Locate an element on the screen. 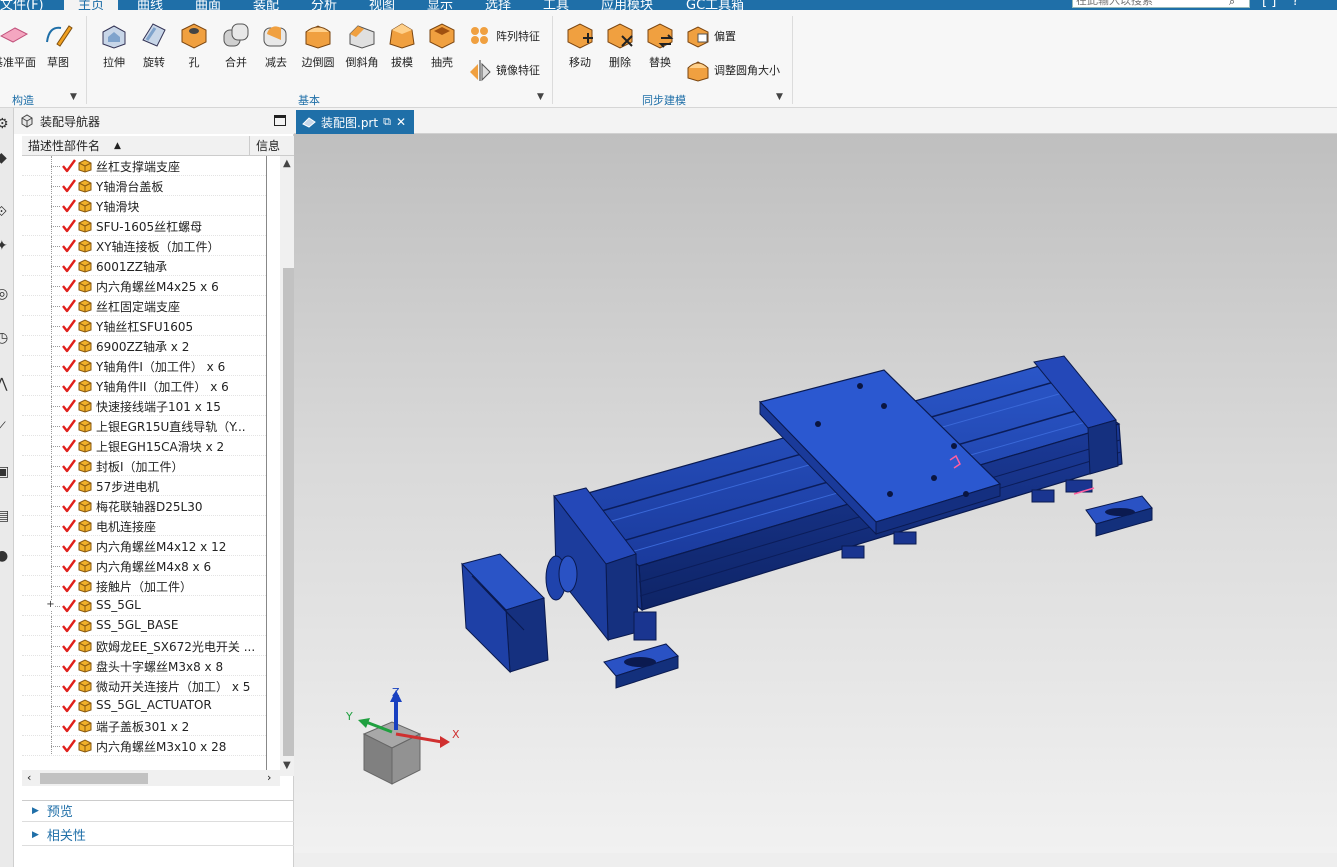  menu-applications: 应用模块 is located at coordinates (627, 5).